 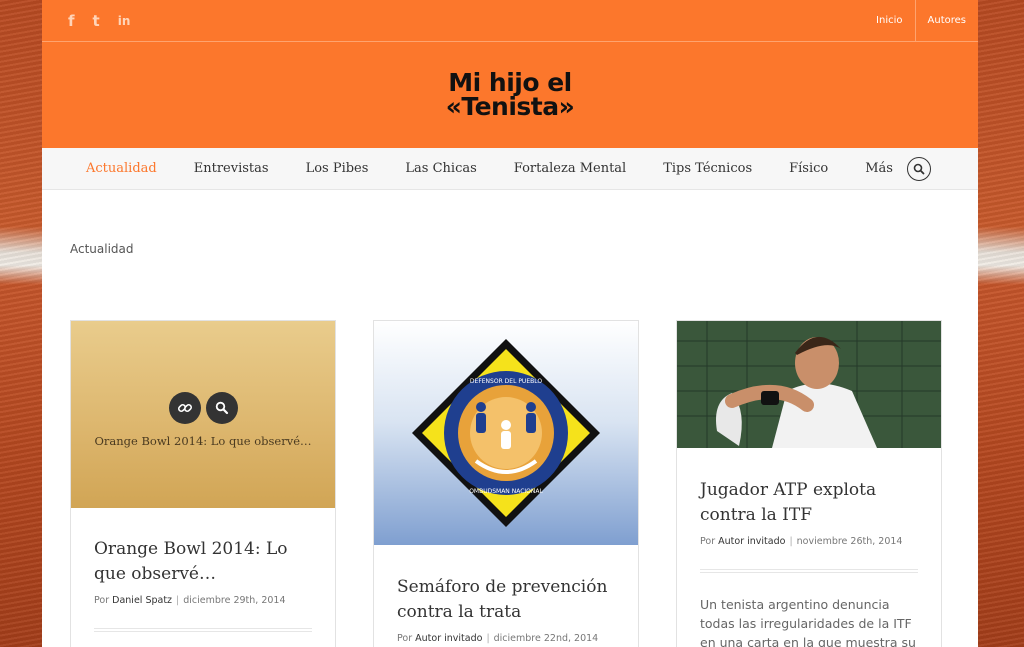 What do you see at coordinates (71, 21) in the screenshot?
I see `facebook-icon: f` at bounding box center [71, 21].